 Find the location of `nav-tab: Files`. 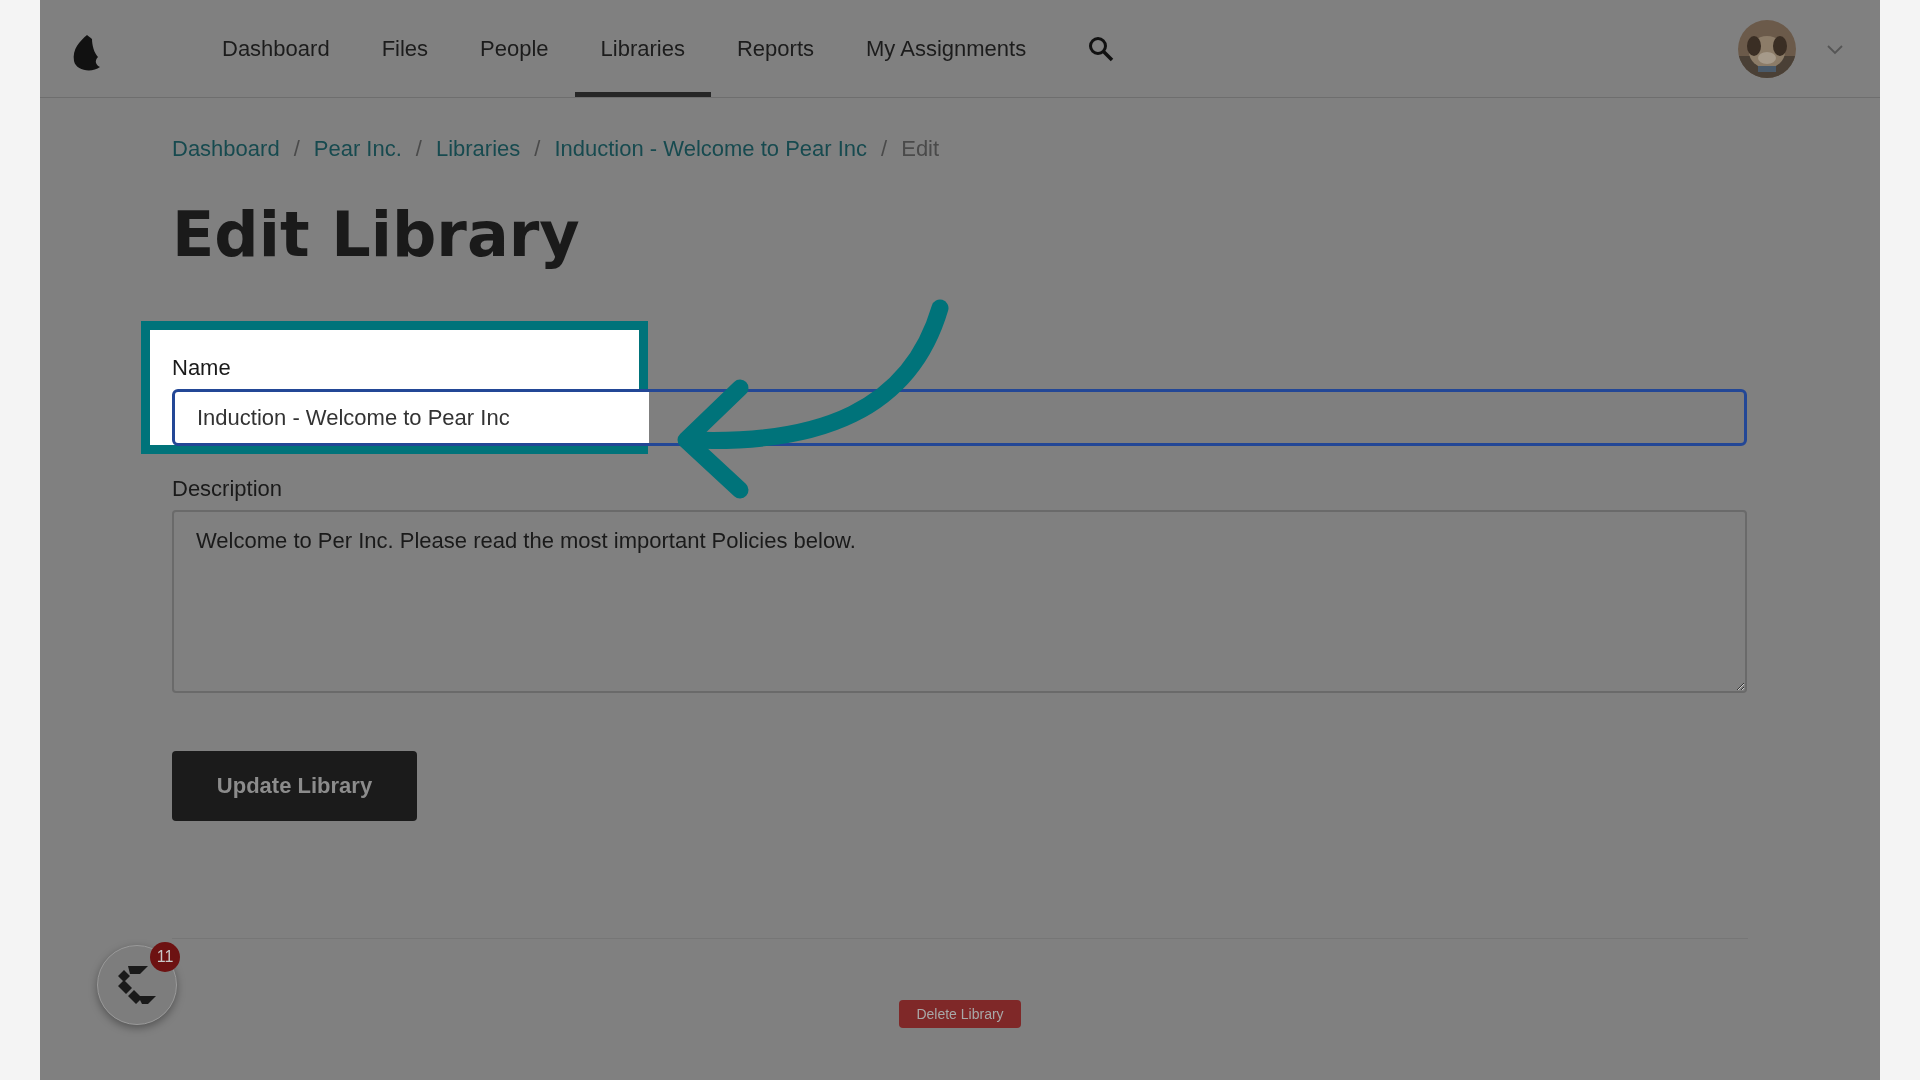

nav-tab: Files is located at coordinates (405, 48).